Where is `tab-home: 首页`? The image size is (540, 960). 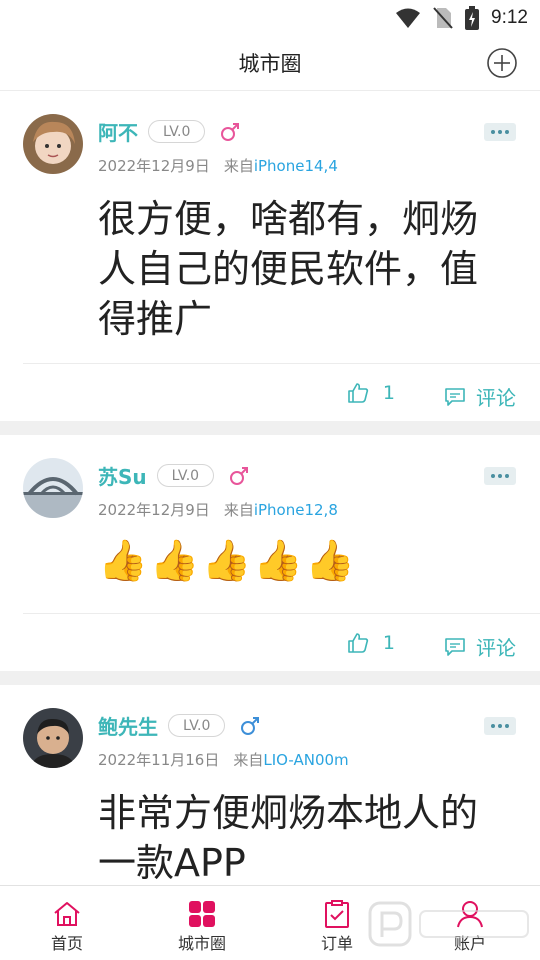 tab-home: 首页 is located at coordinates (67, 923).